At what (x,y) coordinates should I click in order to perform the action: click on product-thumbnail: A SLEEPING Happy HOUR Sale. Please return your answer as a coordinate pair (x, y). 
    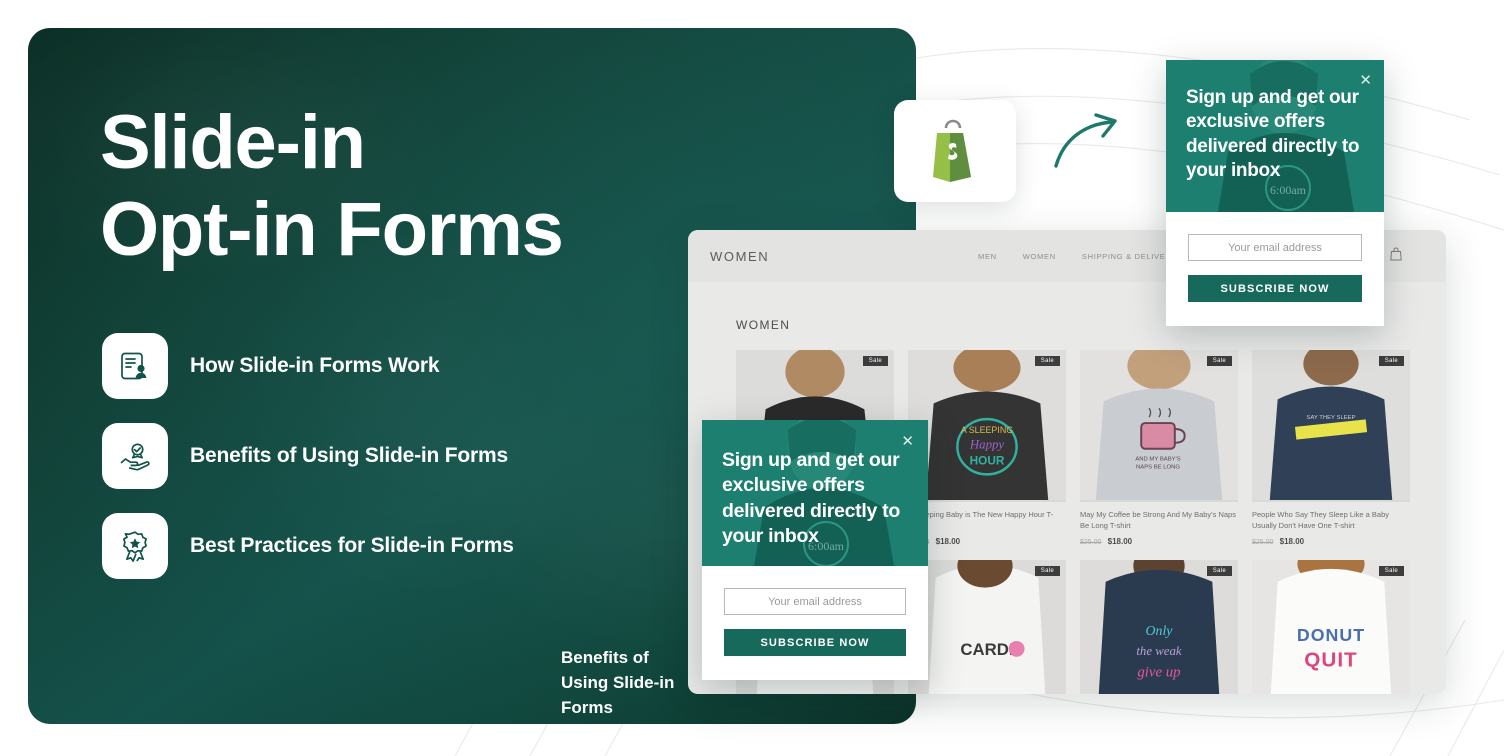
    Looking at the image, I should click on (987, 426).